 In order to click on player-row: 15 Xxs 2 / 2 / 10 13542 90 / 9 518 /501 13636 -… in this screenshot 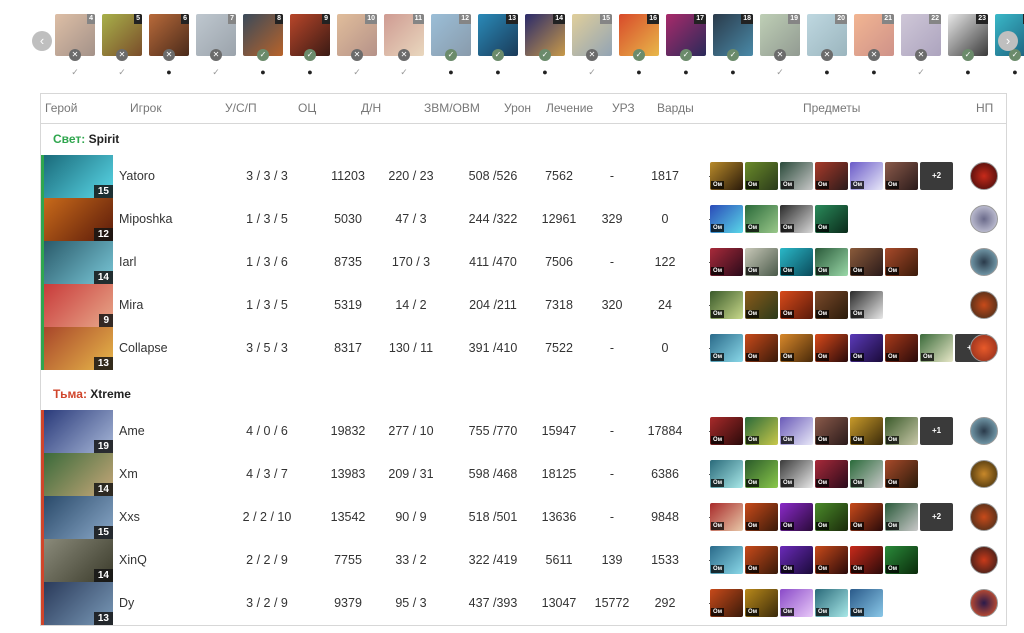, I will do `click(523, 517)`.